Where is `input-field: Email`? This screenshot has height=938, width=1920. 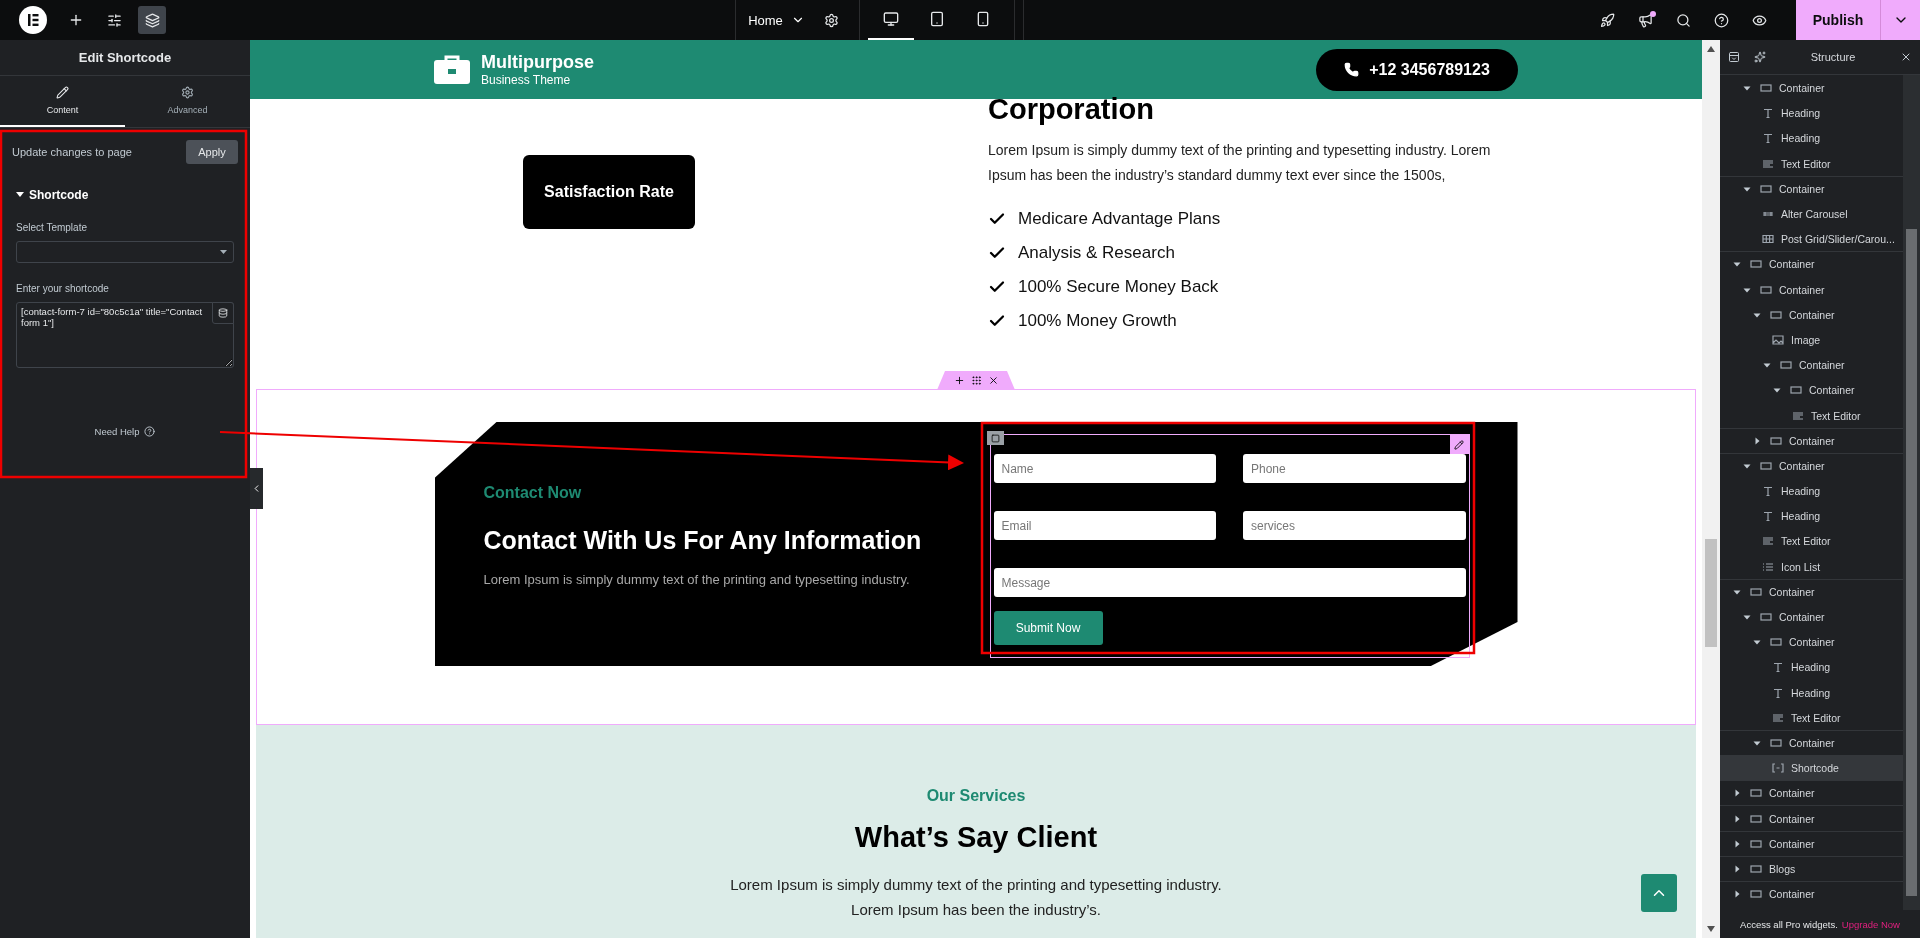
input-field: Email is located at coordinates (1104, 525).